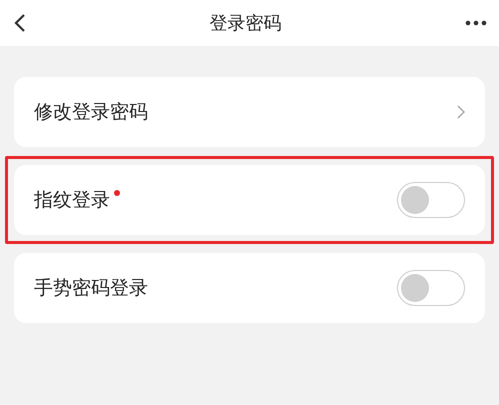 The width and height of the screenshot is (499, 405). I want to click on row-label: 指纹登录, so click(72, 200).